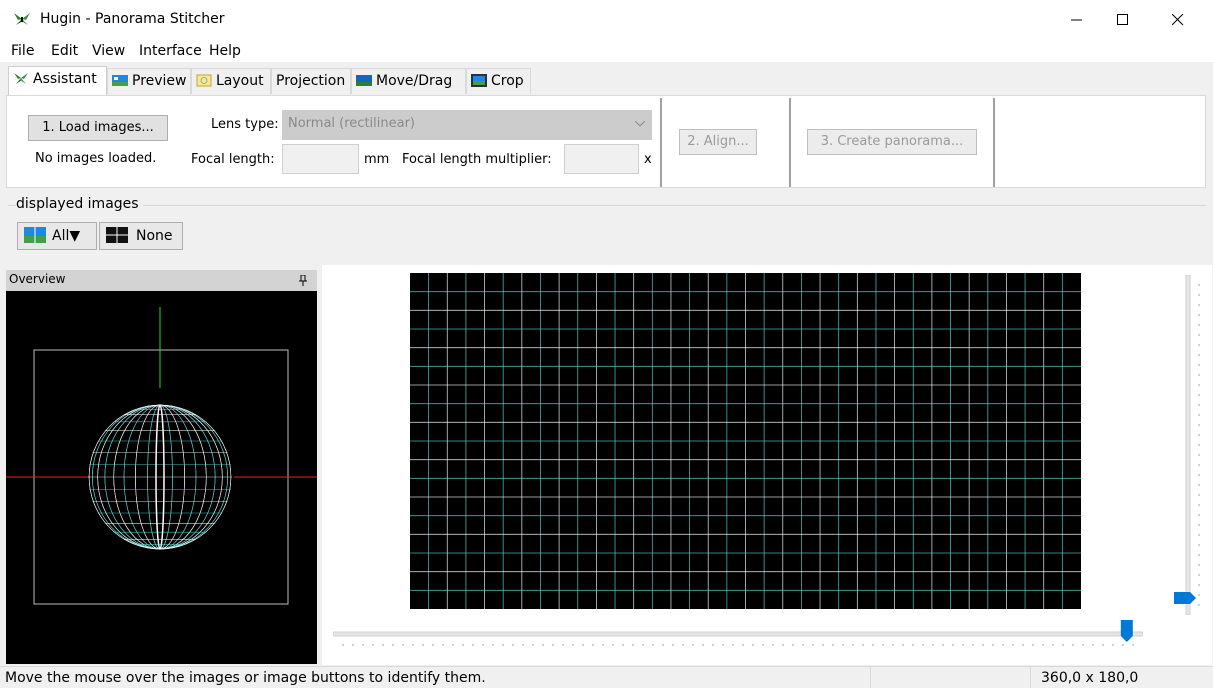 This screenshot has height=688, width=1213. I want to click on window-title: Hugin - Panorama Stitcher, so click(132, 19).